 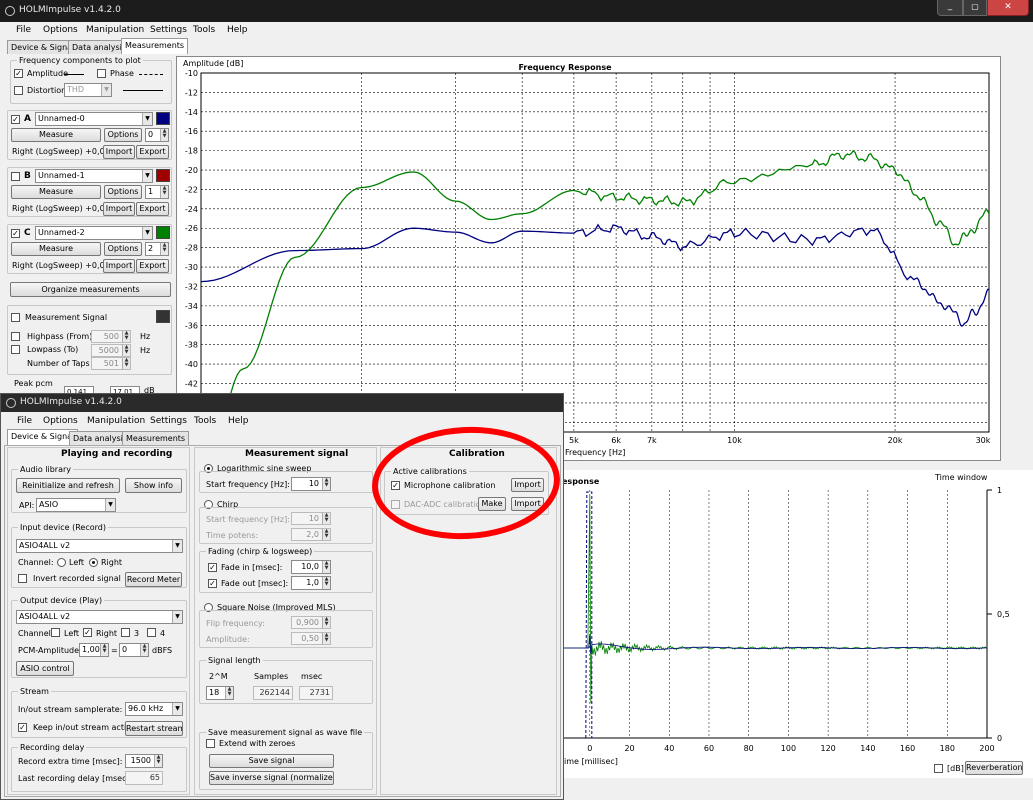 I want to click on reinitialize-button: Reinitialize and refresh, so click(x=68, y=485).